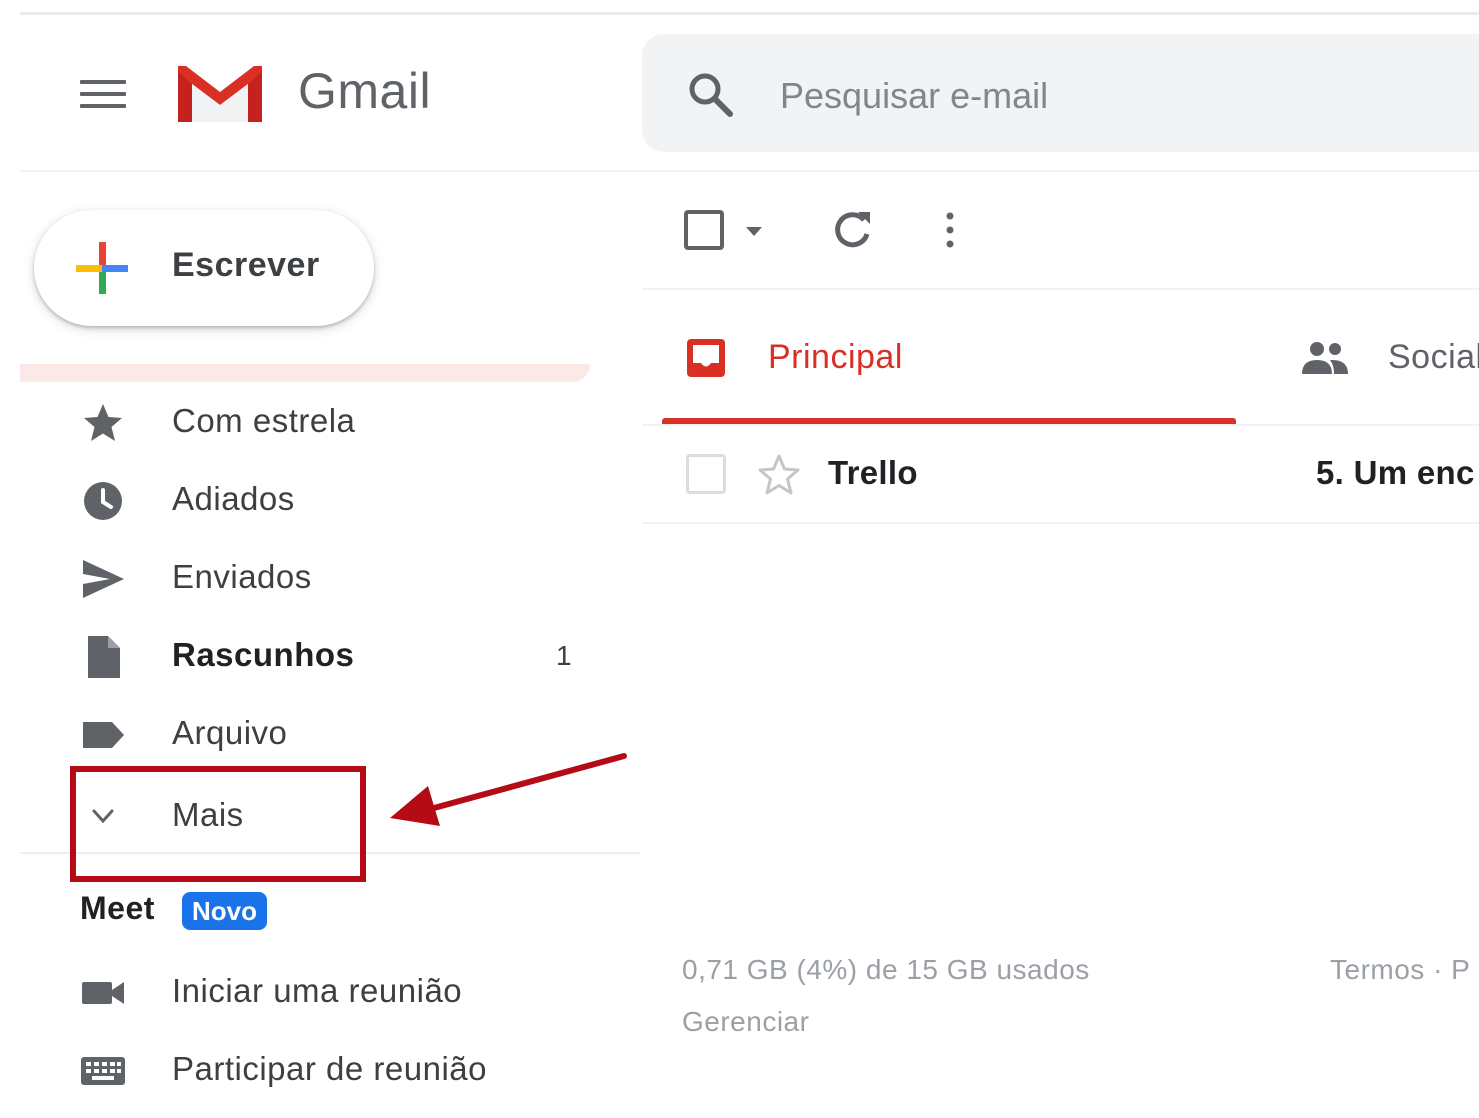  I want to click on more-vert-icon, so click(950, 230).